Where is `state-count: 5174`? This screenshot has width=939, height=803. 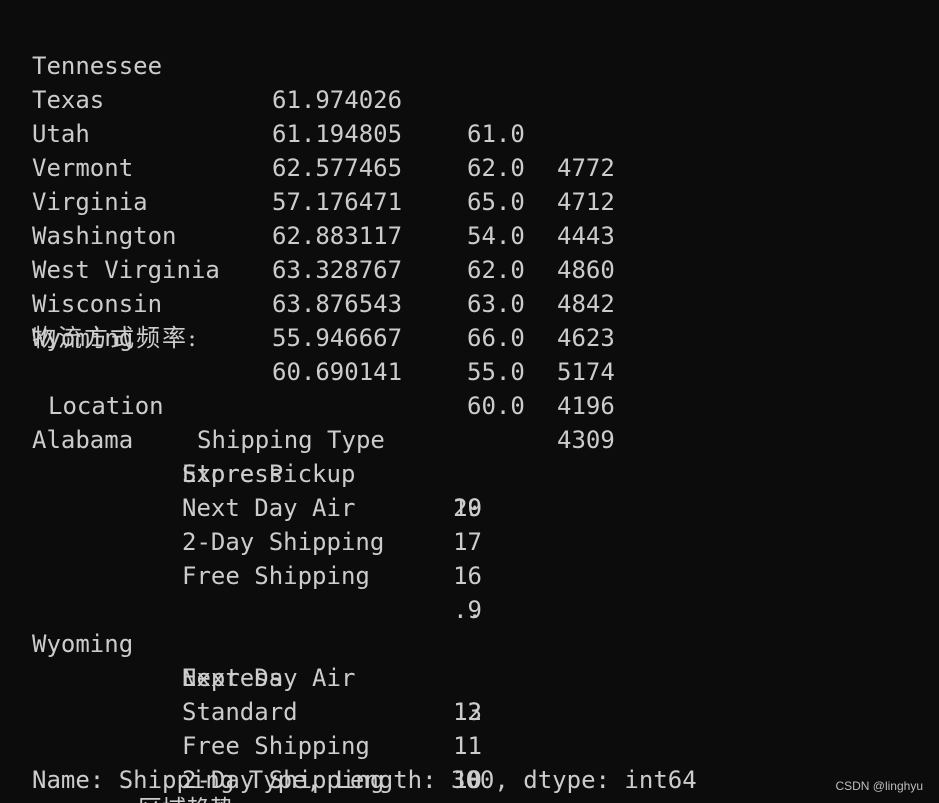 state-count: 5174 is located at coordinates (586, 372).